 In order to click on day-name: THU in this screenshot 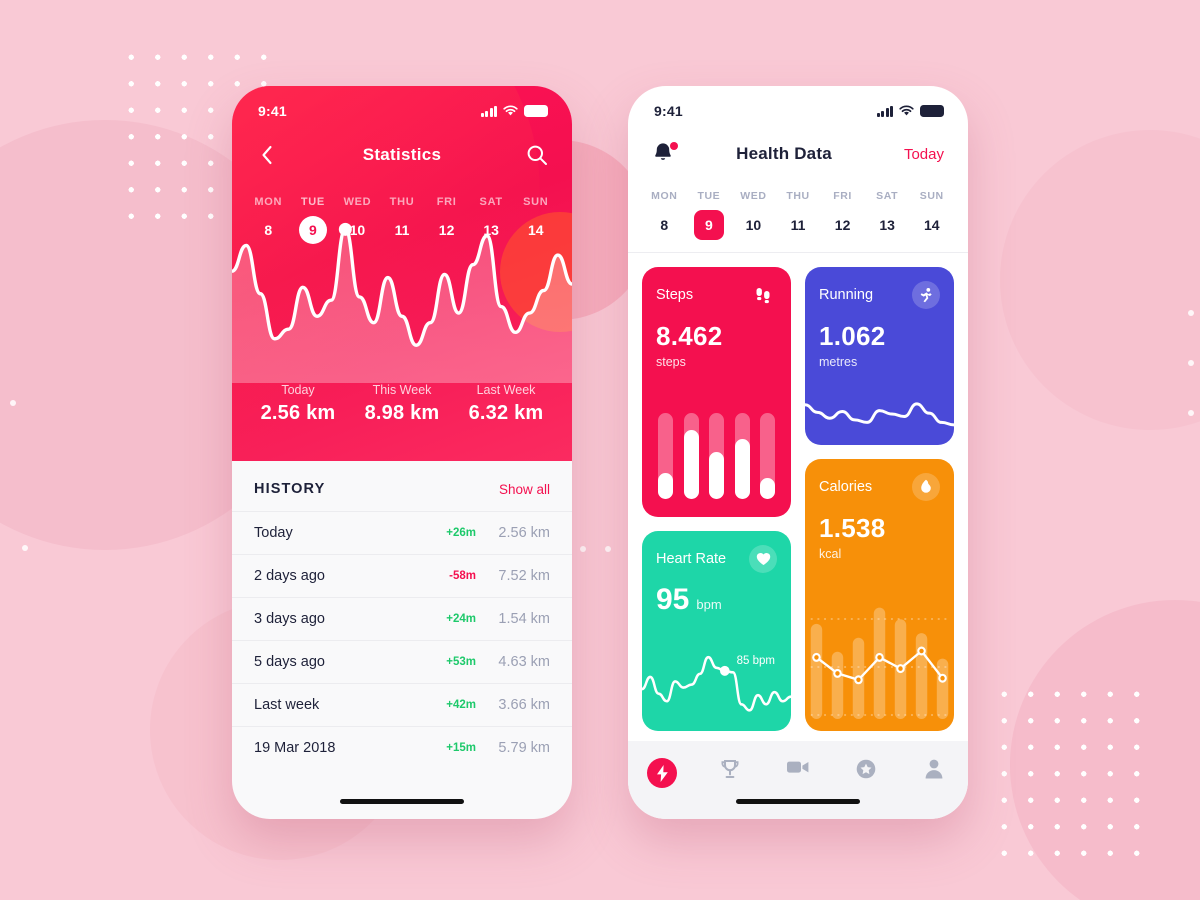, I will do `click(798, 196)`.